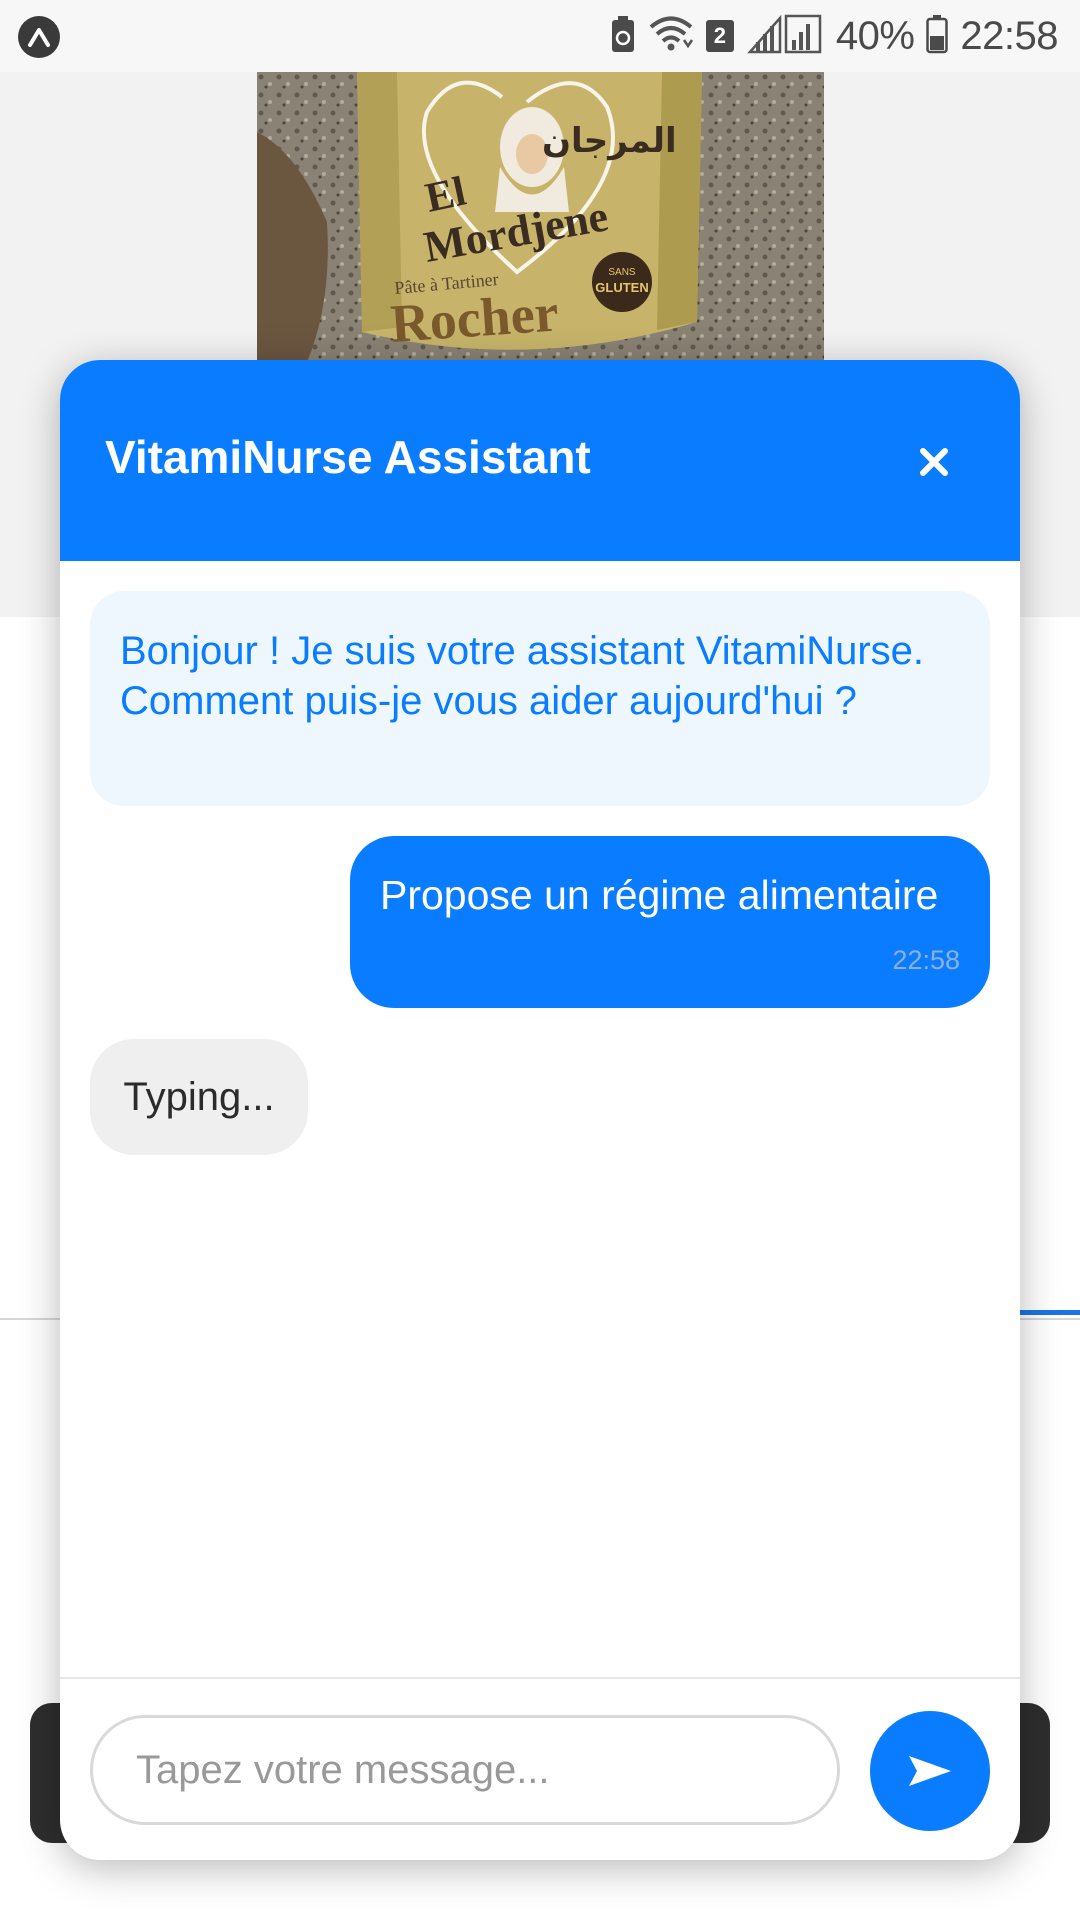 The image size is (1080, 1920). I want to click on signal-icon, so click(785, 36).